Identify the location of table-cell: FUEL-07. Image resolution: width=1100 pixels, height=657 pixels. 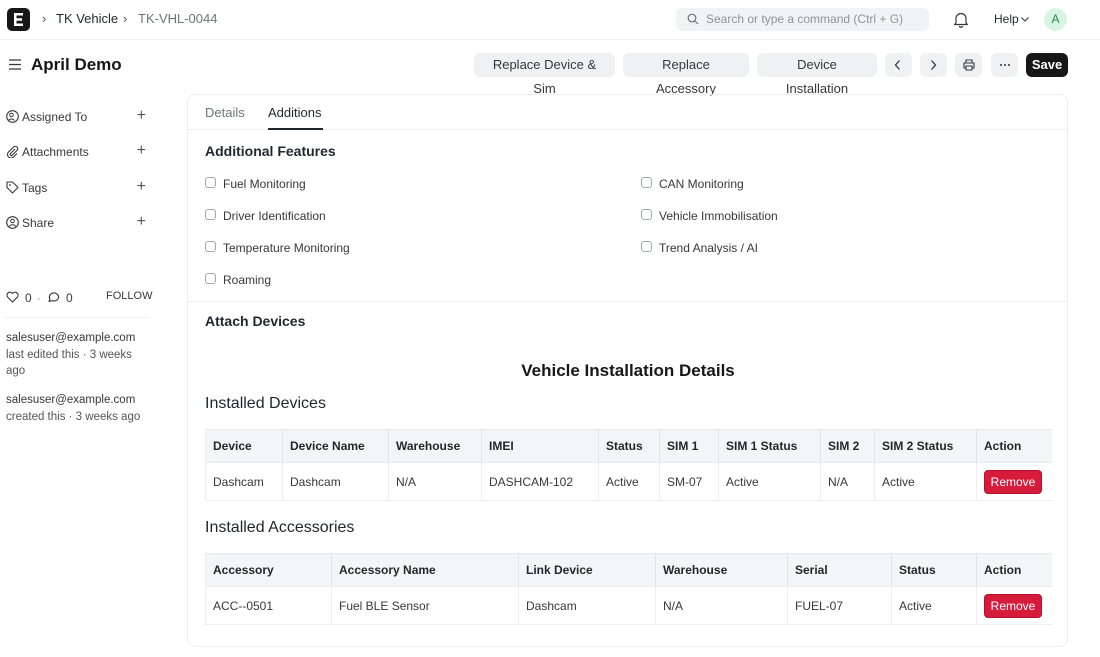
(839, 605).